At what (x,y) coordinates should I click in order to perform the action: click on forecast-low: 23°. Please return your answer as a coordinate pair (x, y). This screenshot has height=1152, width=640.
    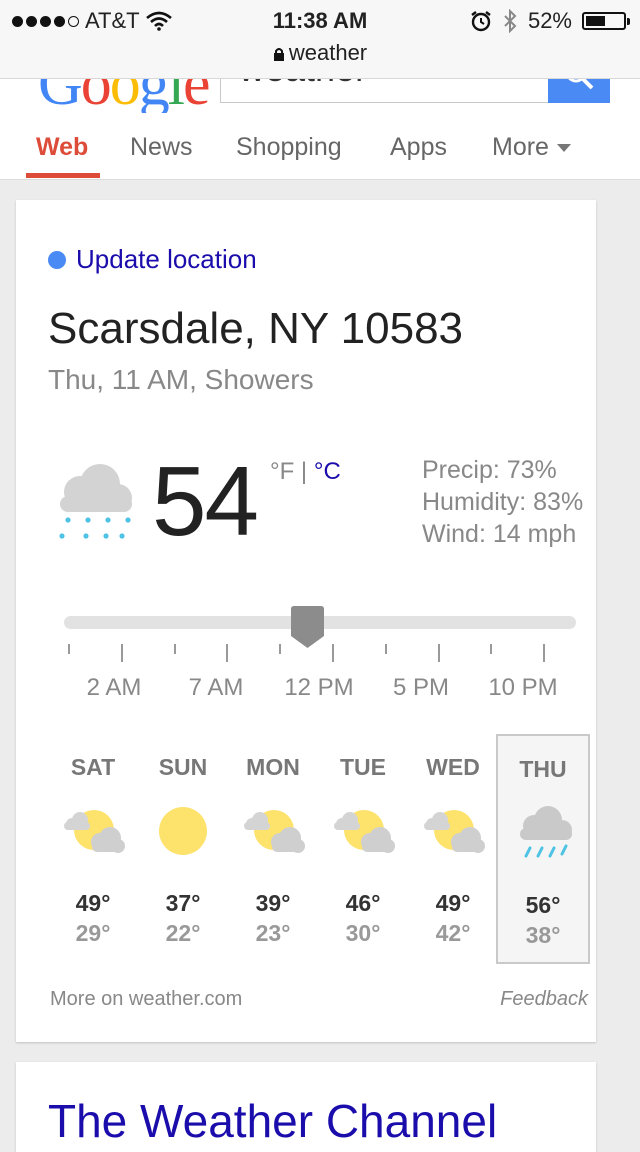
    Looking at the image, I should click on (273, 933).